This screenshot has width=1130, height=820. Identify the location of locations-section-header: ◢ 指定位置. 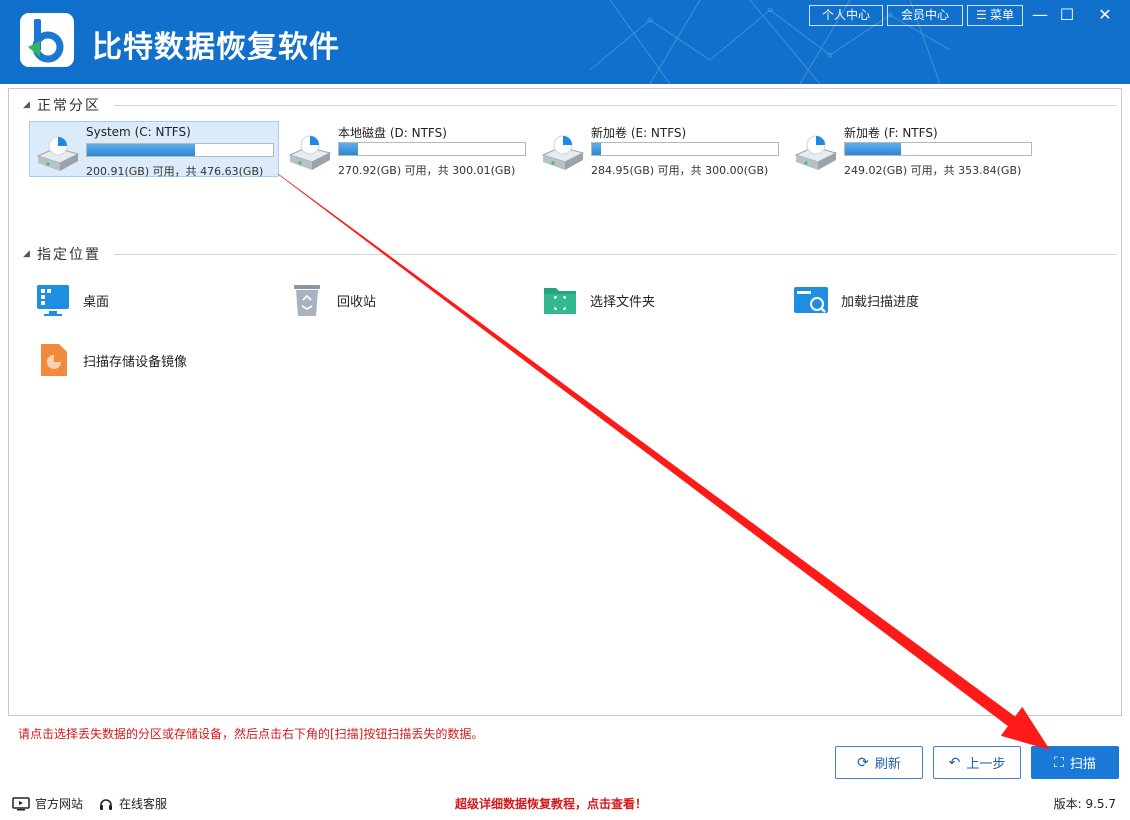
(67, 254).